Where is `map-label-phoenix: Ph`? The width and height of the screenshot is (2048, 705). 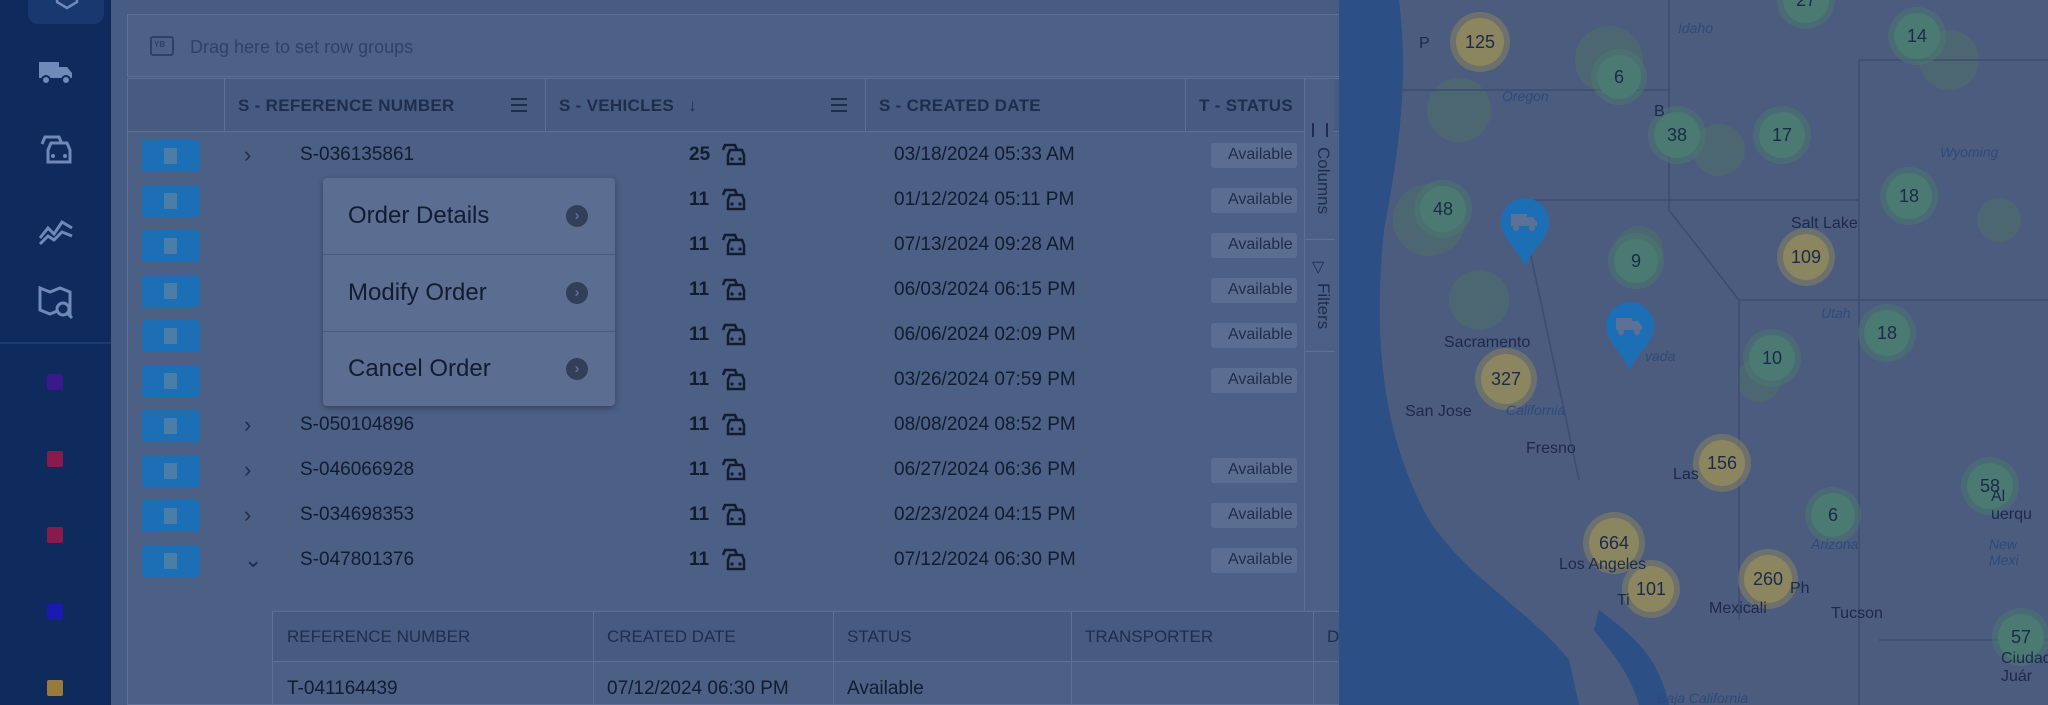 map-label-phoenix: Ph is located at coordinates (1800, 588).